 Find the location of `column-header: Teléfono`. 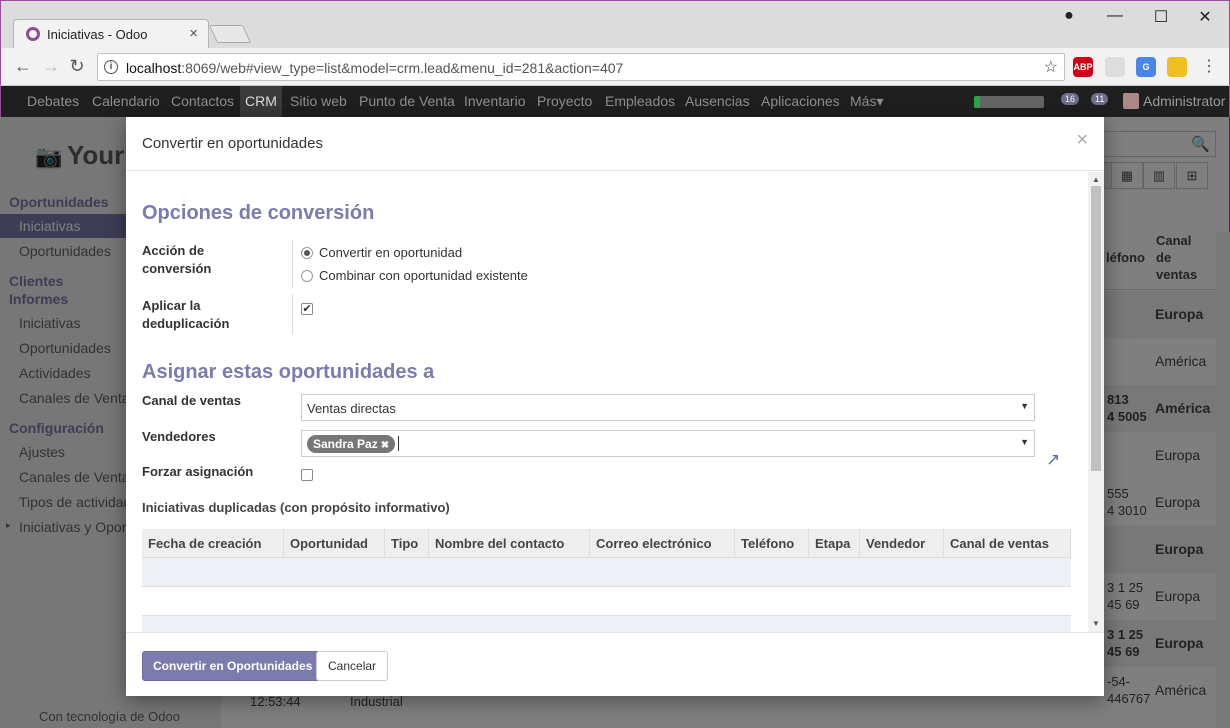

column-header: Teléfono is located at coordinates (772, 543).